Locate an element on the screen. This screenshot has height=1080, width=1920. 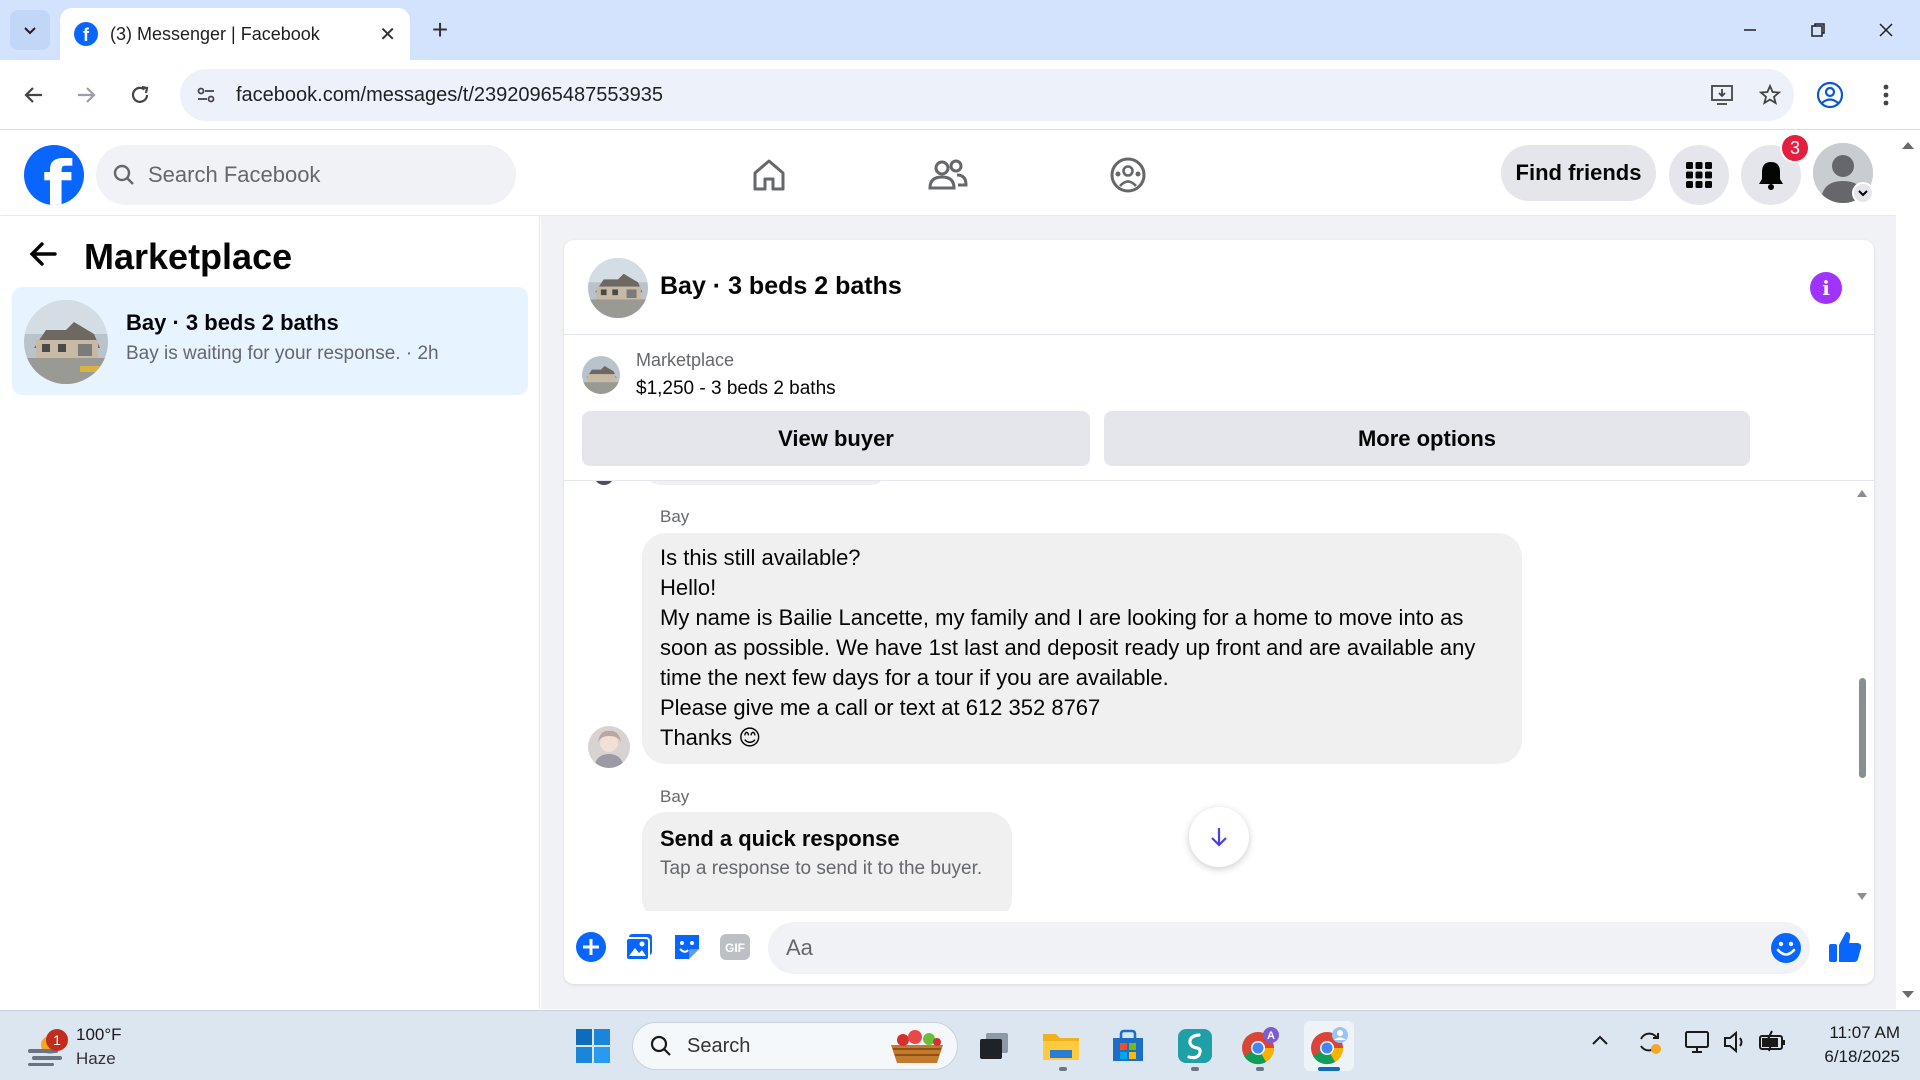
nav-groups is located at coordinates (1128, 175).